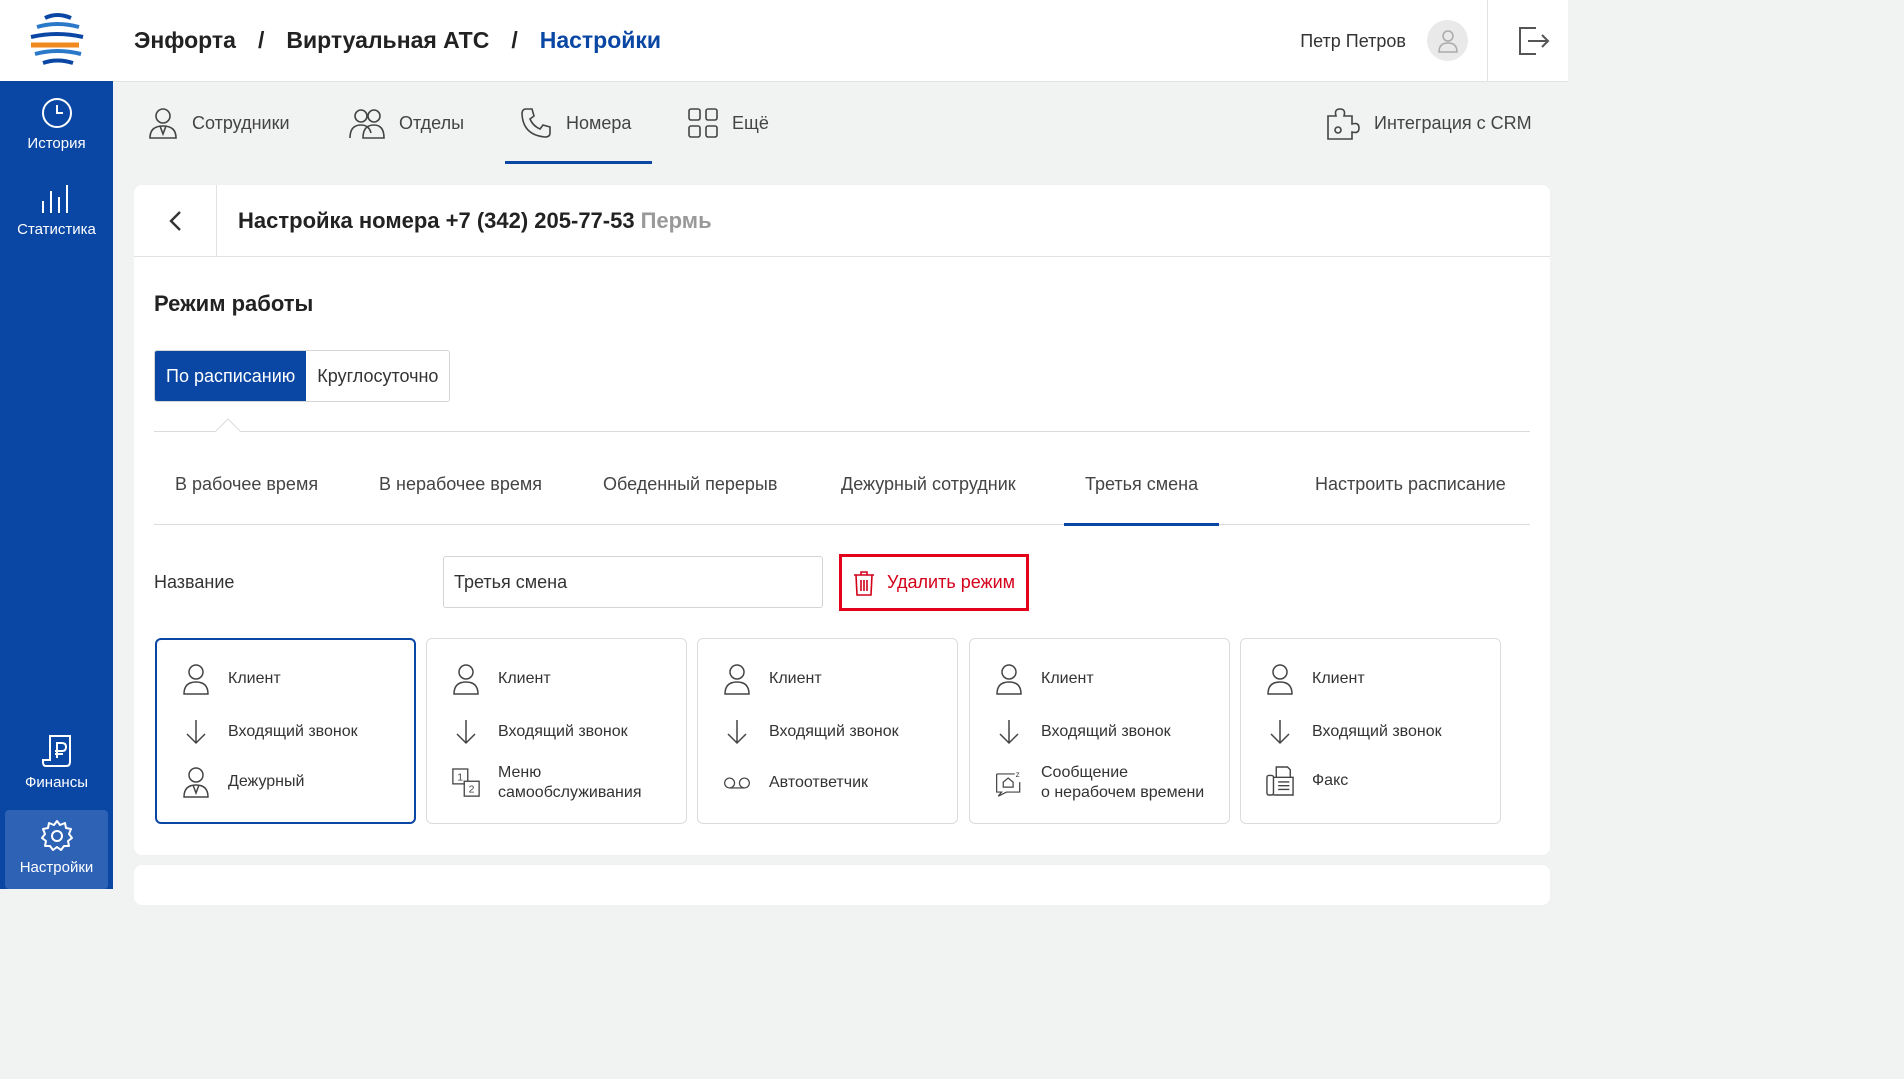  What do you see at coordinates (56, 40) in the screenshot?
I see `company-logo` at bounding box center [56, 40].